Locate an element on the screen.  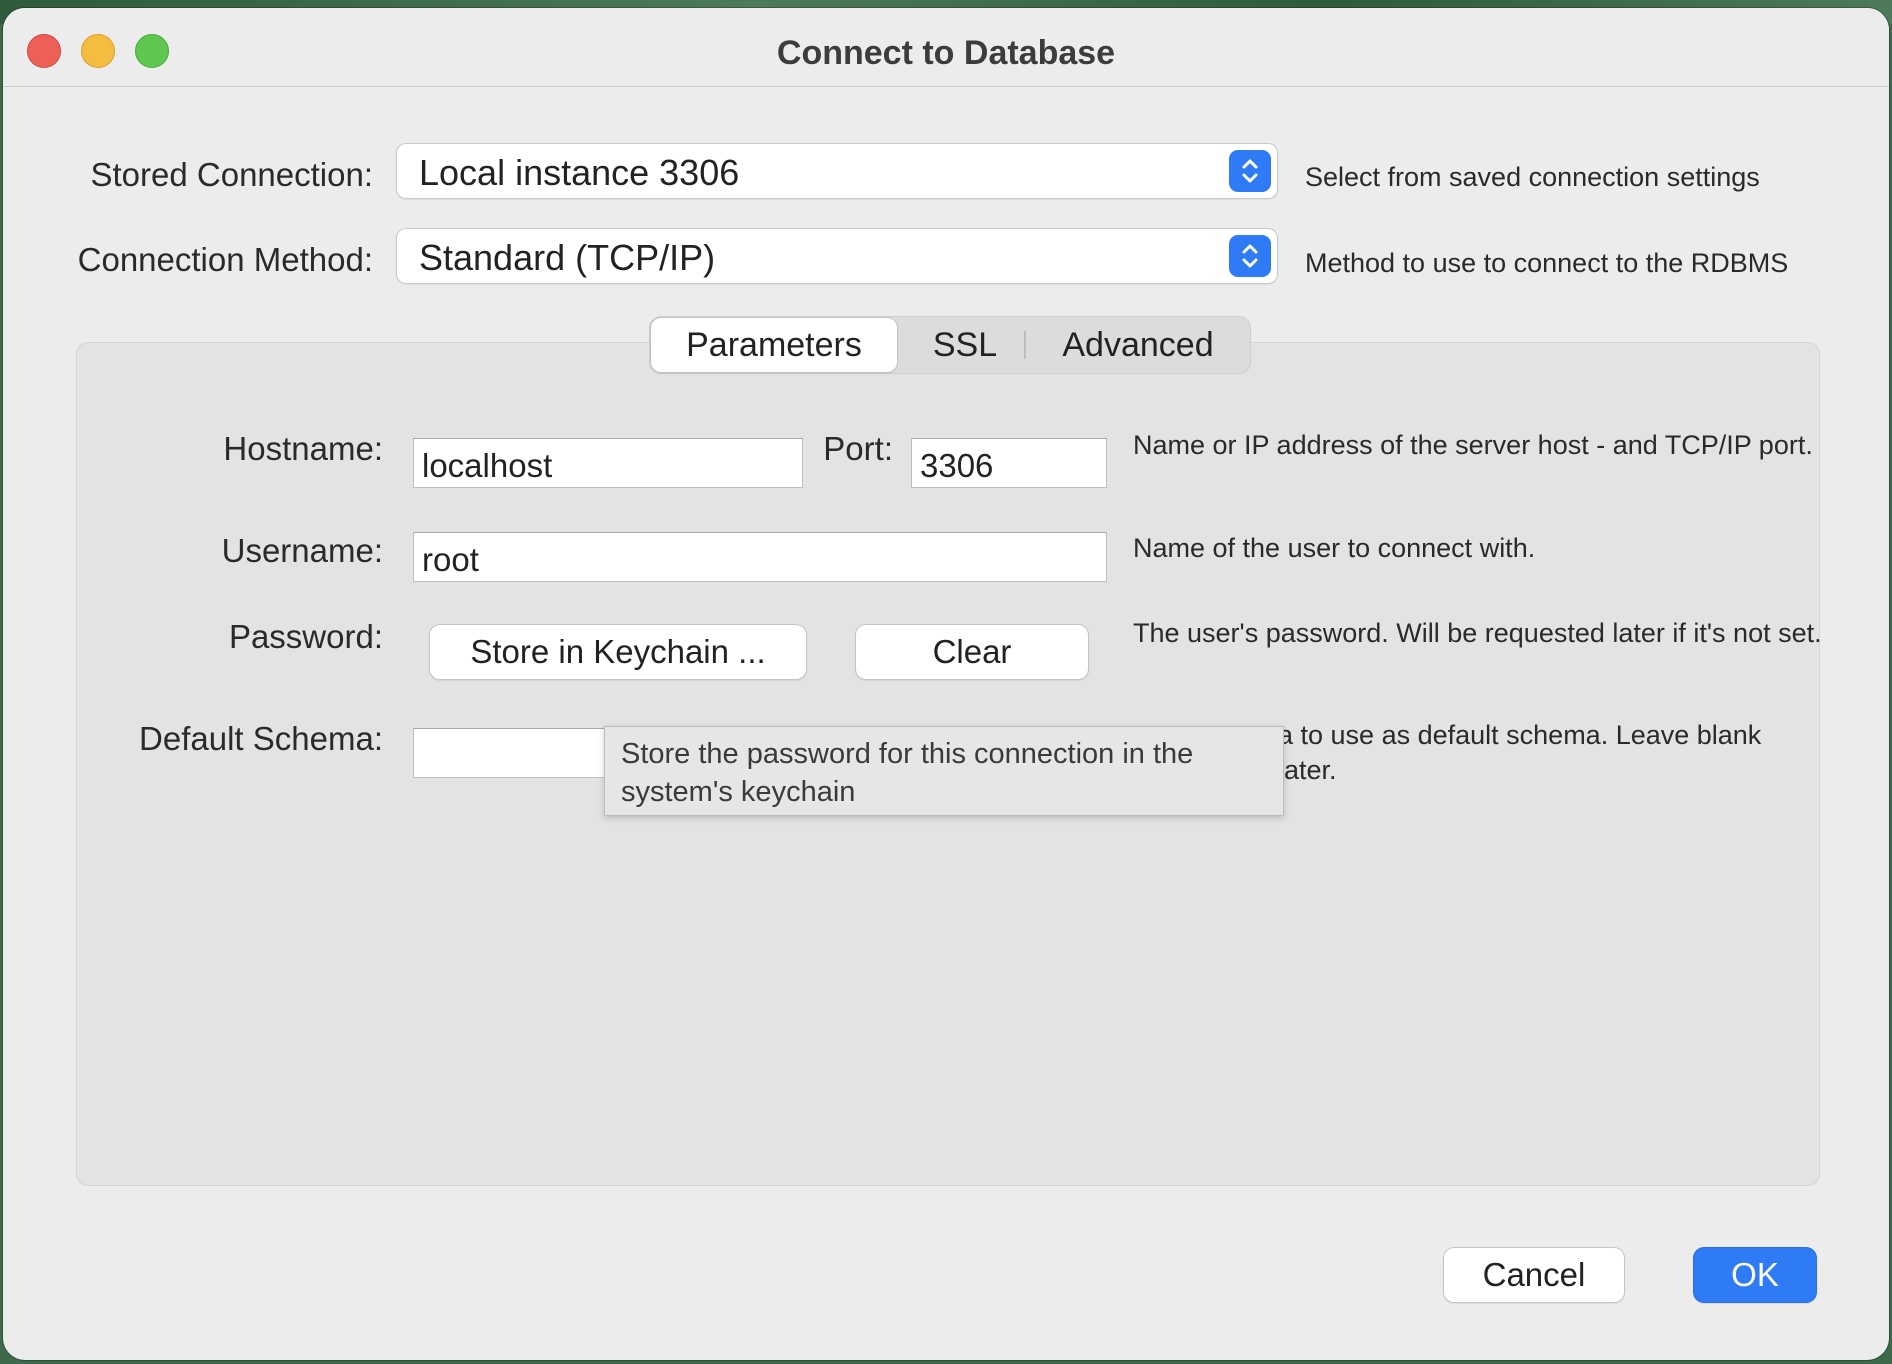
ok-button: OK is located at coordinates (1755, 1275).